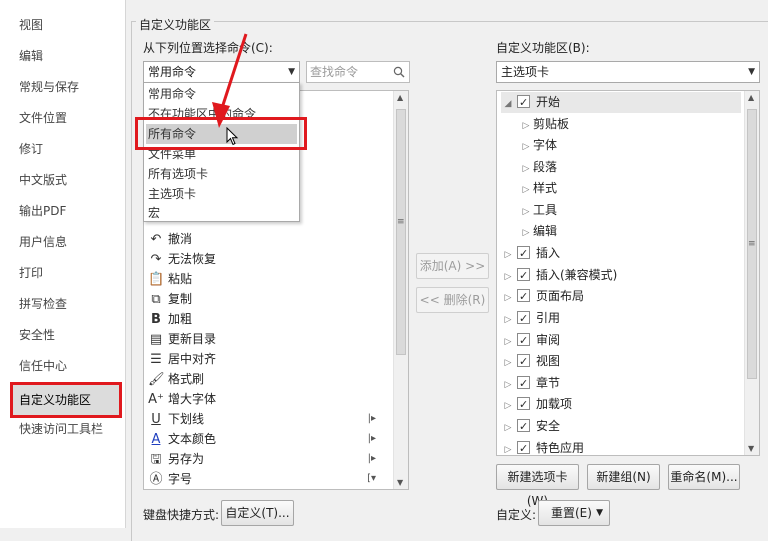 This screenshot has width=768, height=541. I want to click on dropdown-option: 所有选项卡, so click(223, 174).